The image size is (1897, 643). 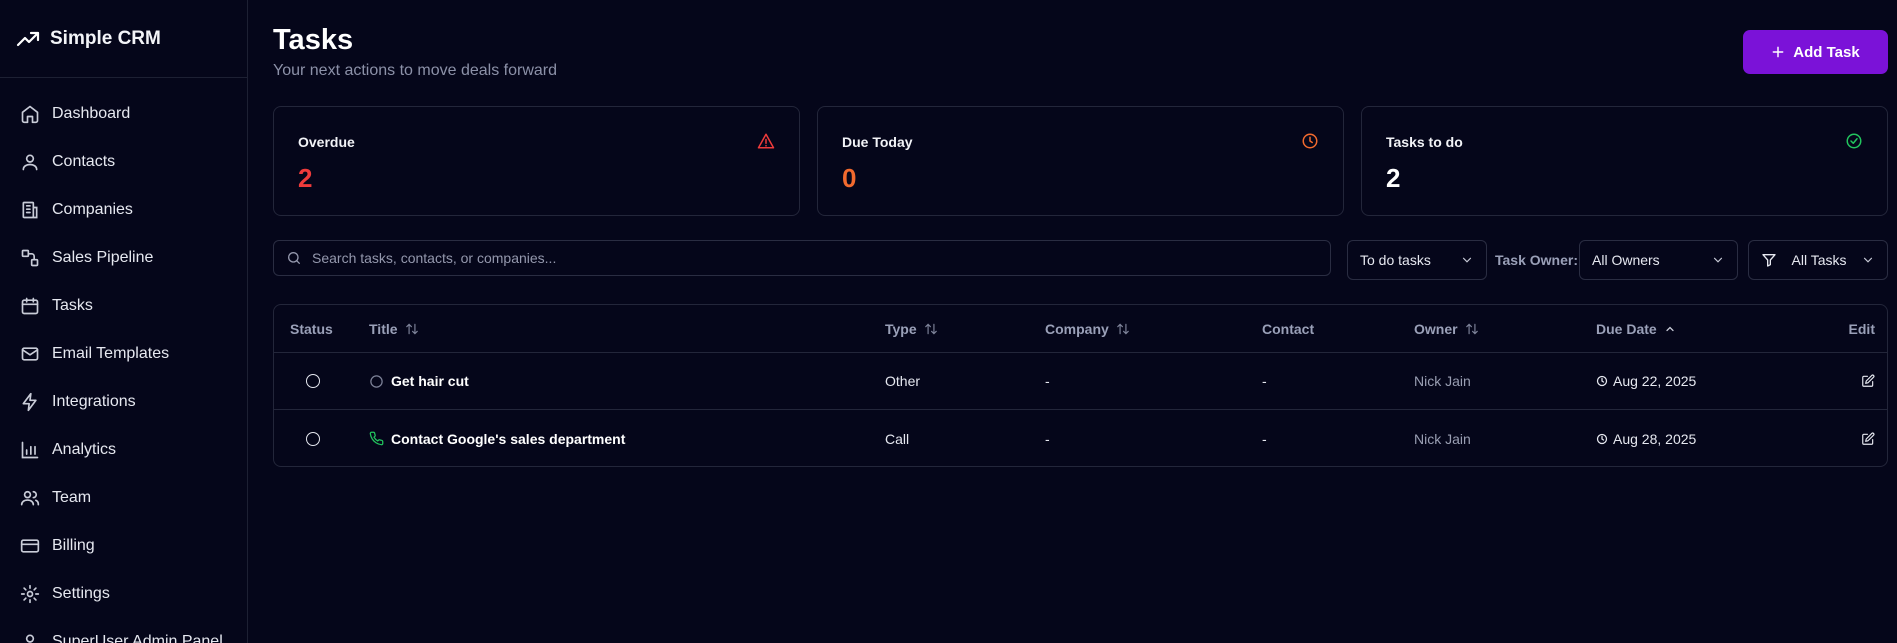 I want to click on title-cell: Get hair cut, so click(x=419, y=381).